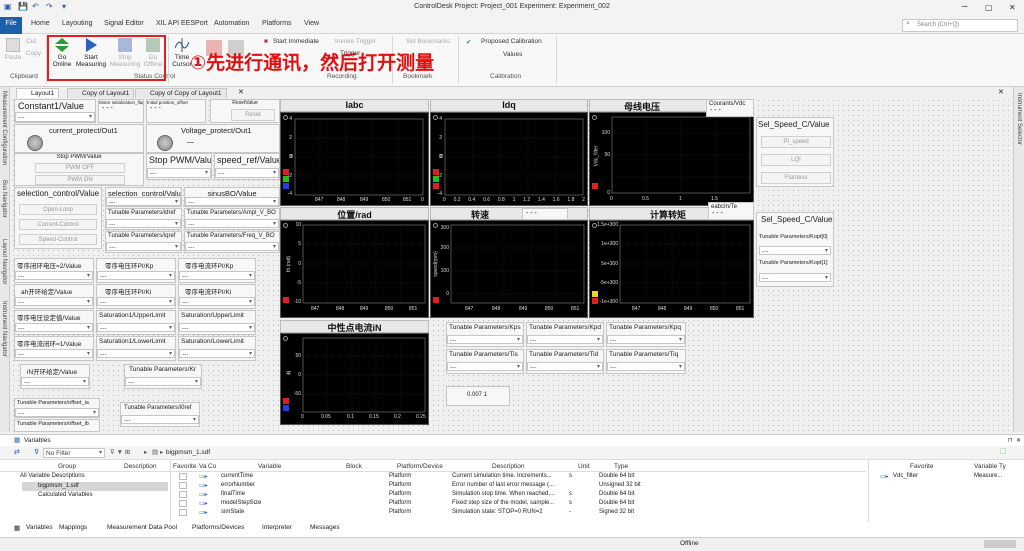 The image size is (1024, 551). Describe the element at coordinates (217, 327) in the screenshot. I see `sat-upper-input: ---` at that location.